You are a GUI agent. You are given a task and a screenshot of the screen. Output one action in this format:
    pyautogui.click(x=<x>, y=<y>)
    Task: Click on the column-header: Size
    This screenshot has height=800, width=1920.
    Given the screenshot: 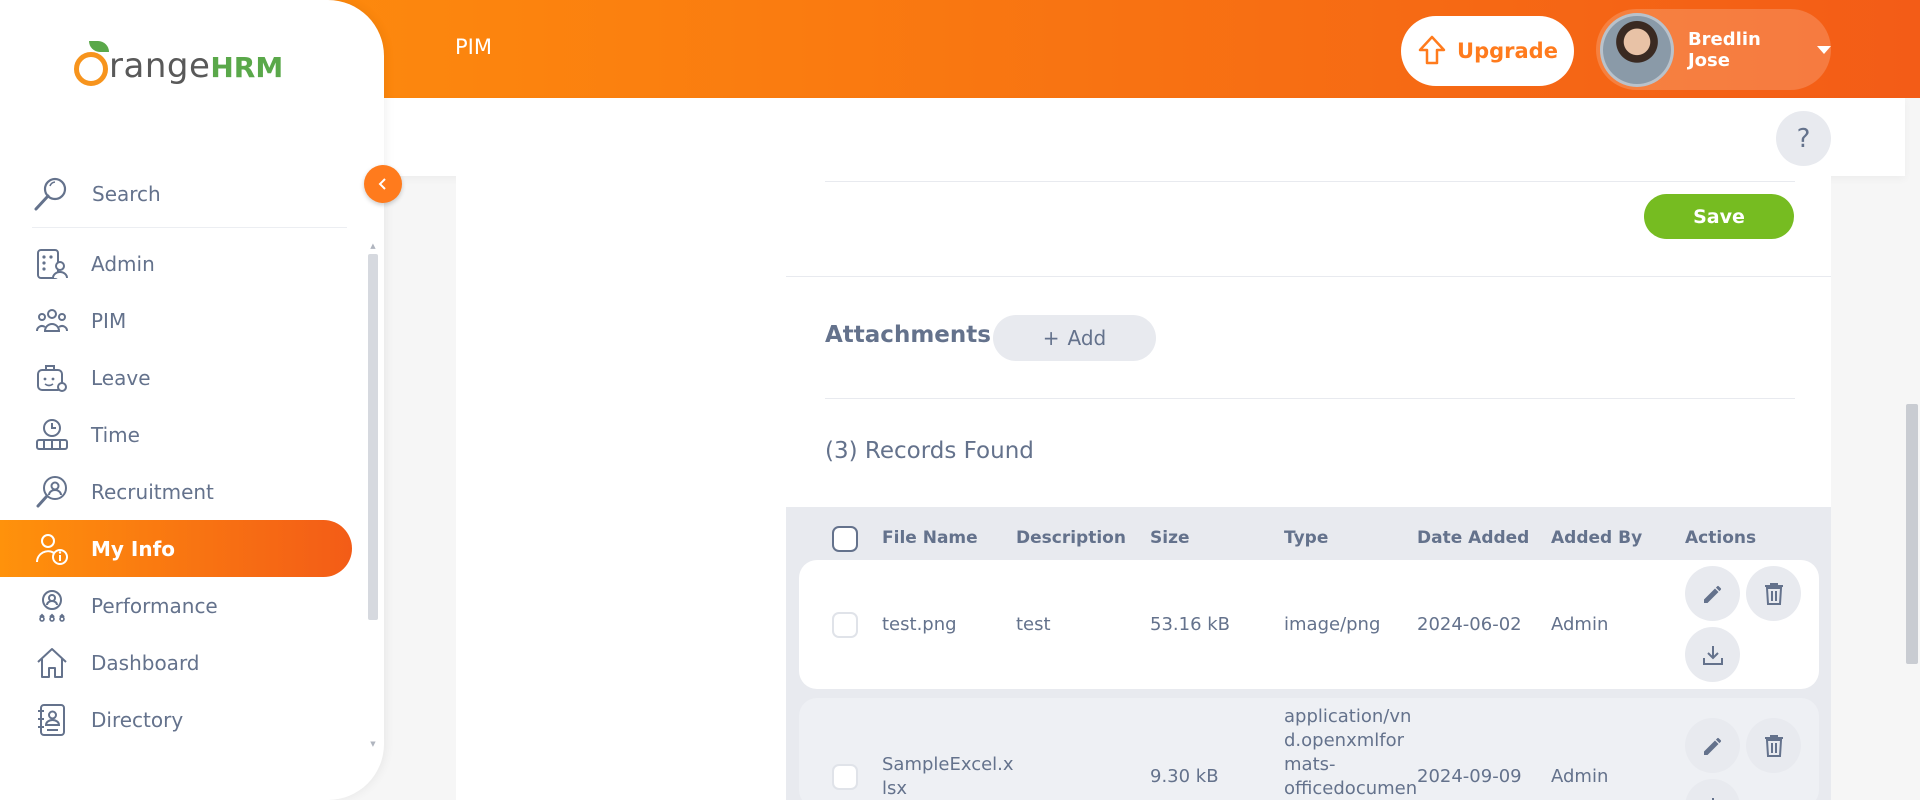 What is the action you would take?
    pyautogui.click(x=1170, y=538)
    